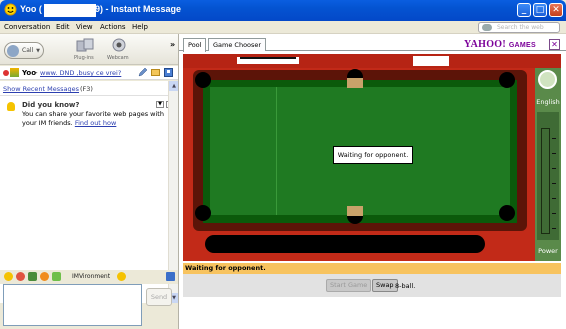  I want to click on player-bar, so click(372, 61).